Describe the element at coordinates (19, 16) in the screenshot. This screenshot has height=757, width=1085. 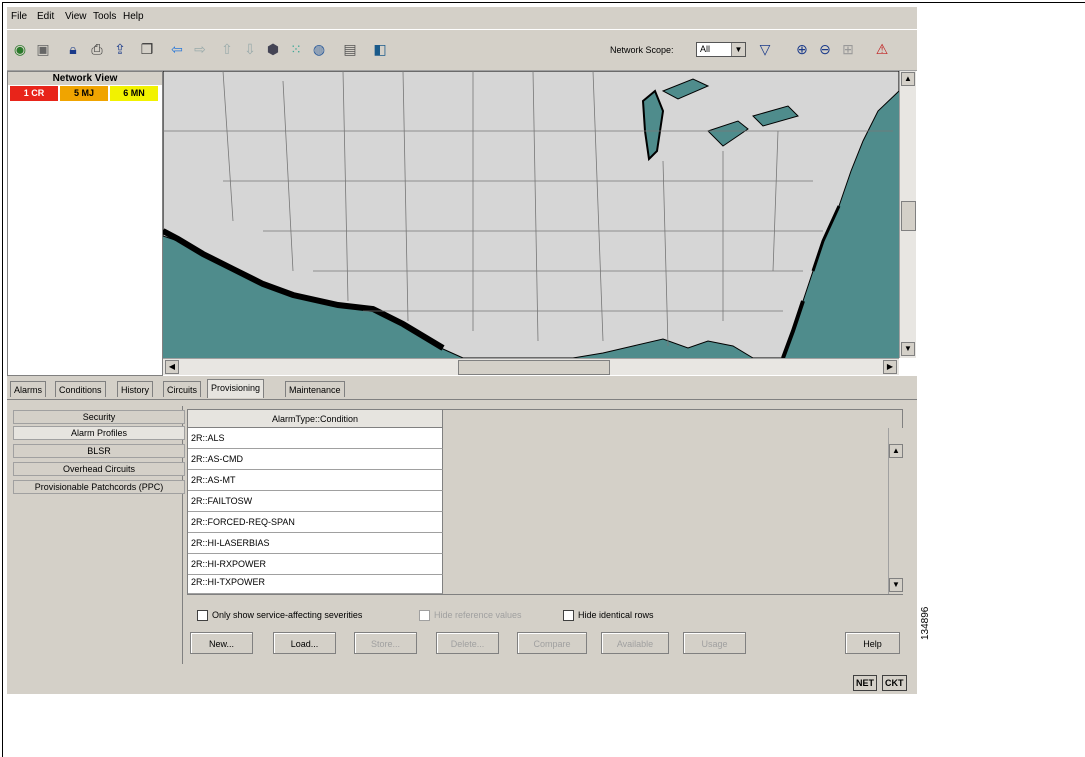
I see `menu-file: File` at that location.